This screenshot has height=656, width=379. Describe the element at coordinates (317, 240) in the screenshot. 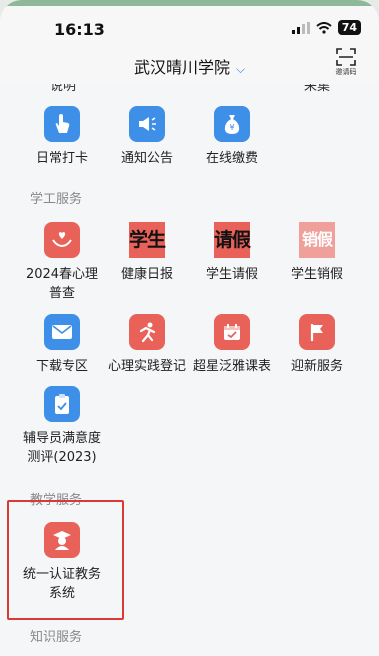

I see `cancel-leave-text-icon: 销假` at that location.